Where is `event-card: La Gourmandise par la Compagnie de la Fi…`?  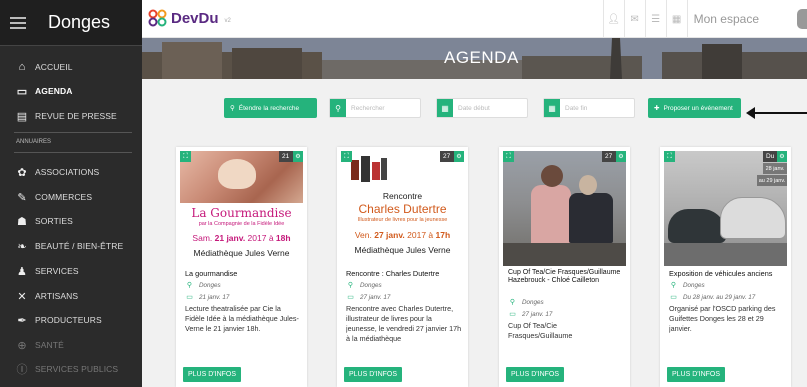
event-card: La Gourmandise par la Compagnie de la Fi… is located at coordinates (241, 267).